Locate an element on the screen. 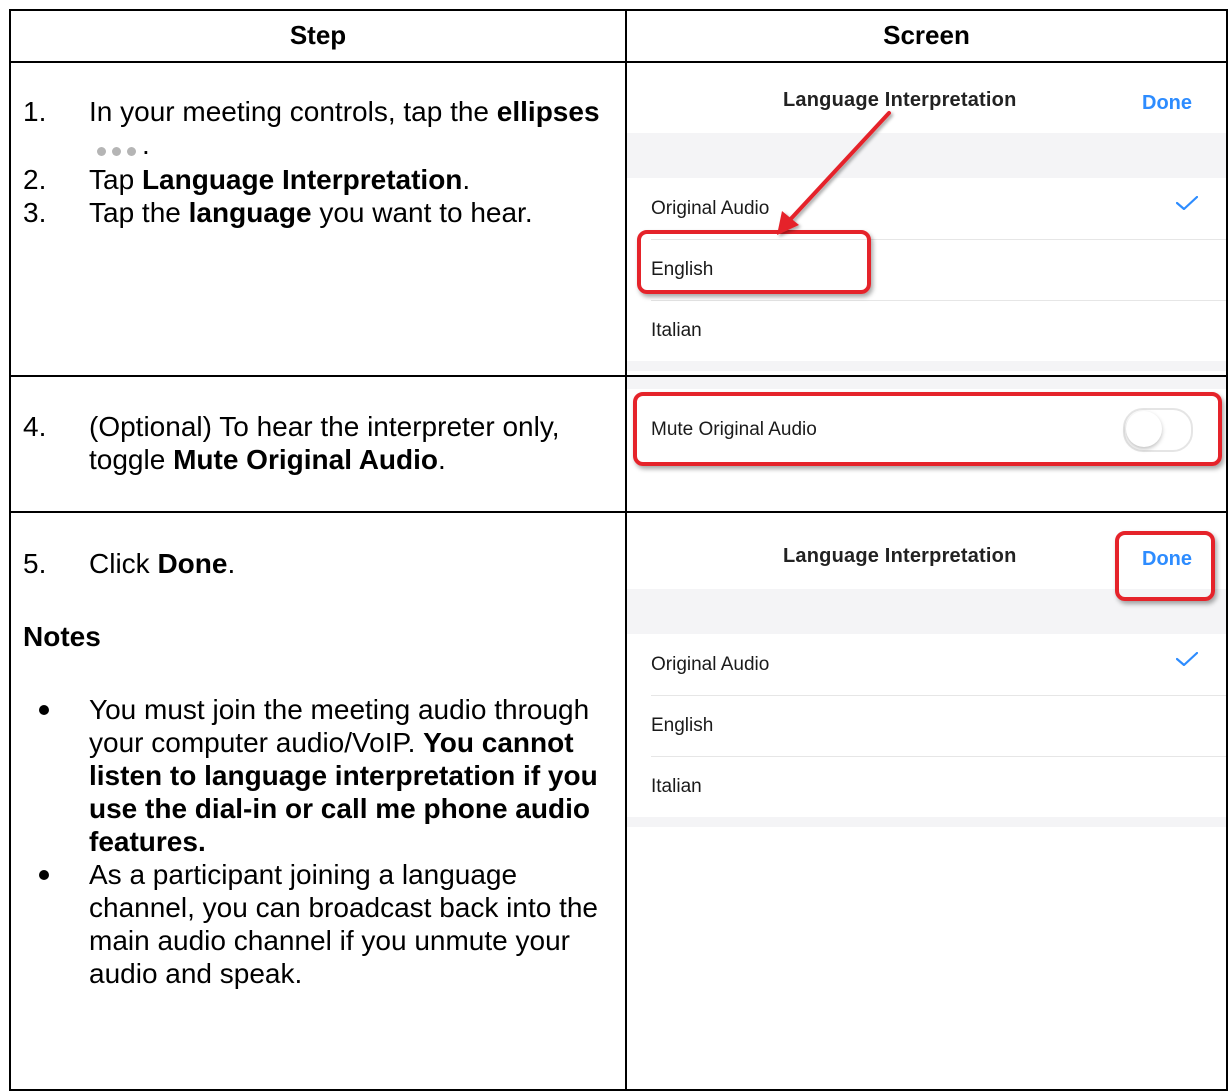 The image size is (1228, 1092). step-bold: Mute Original Audio is located at coordinates (306, 459).